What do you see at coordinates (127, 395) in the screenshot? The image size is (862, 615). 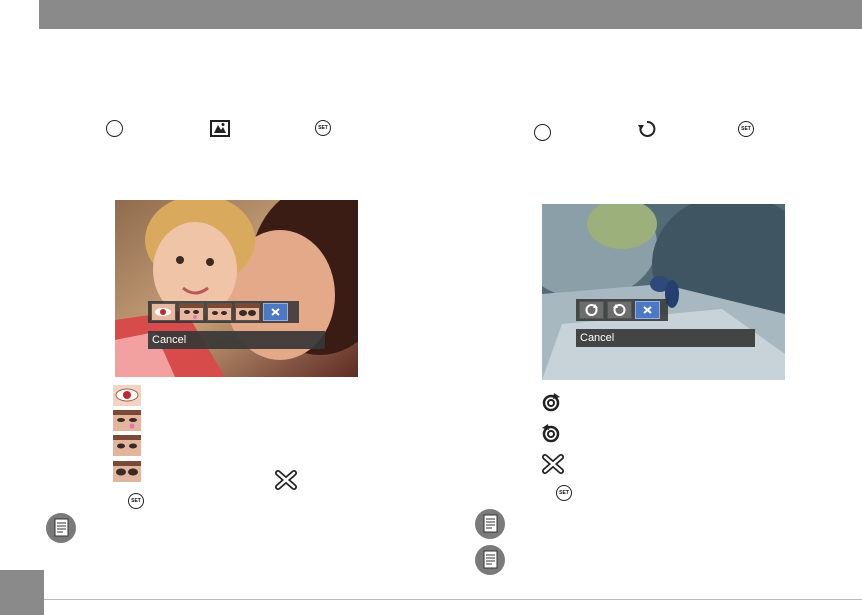 I see `red-eye-icon` at bounding box center [127, 395].